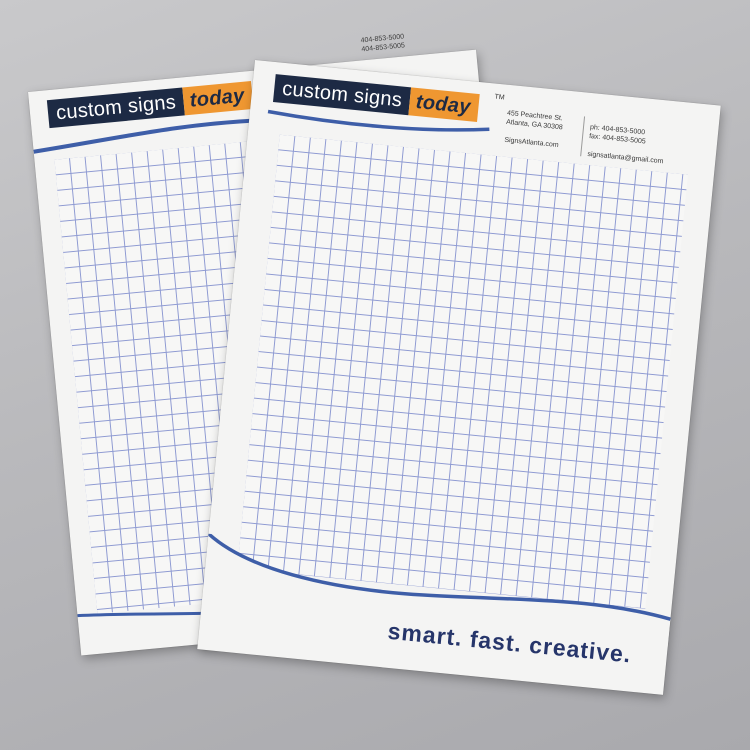 Image resolution: width=750 pixels, height=750 pixels. I want to click on back-logo-accent: today, so click(218, 98).